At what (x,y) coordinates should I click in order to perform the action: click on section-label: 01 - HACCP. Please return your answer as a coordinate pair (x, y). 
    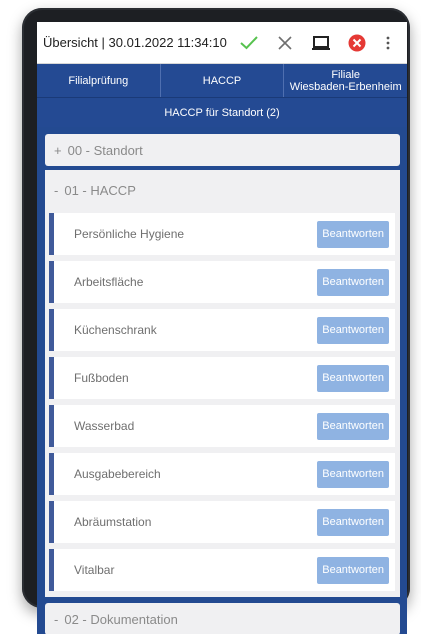
    Looking at the image, I should click on (100, 190).